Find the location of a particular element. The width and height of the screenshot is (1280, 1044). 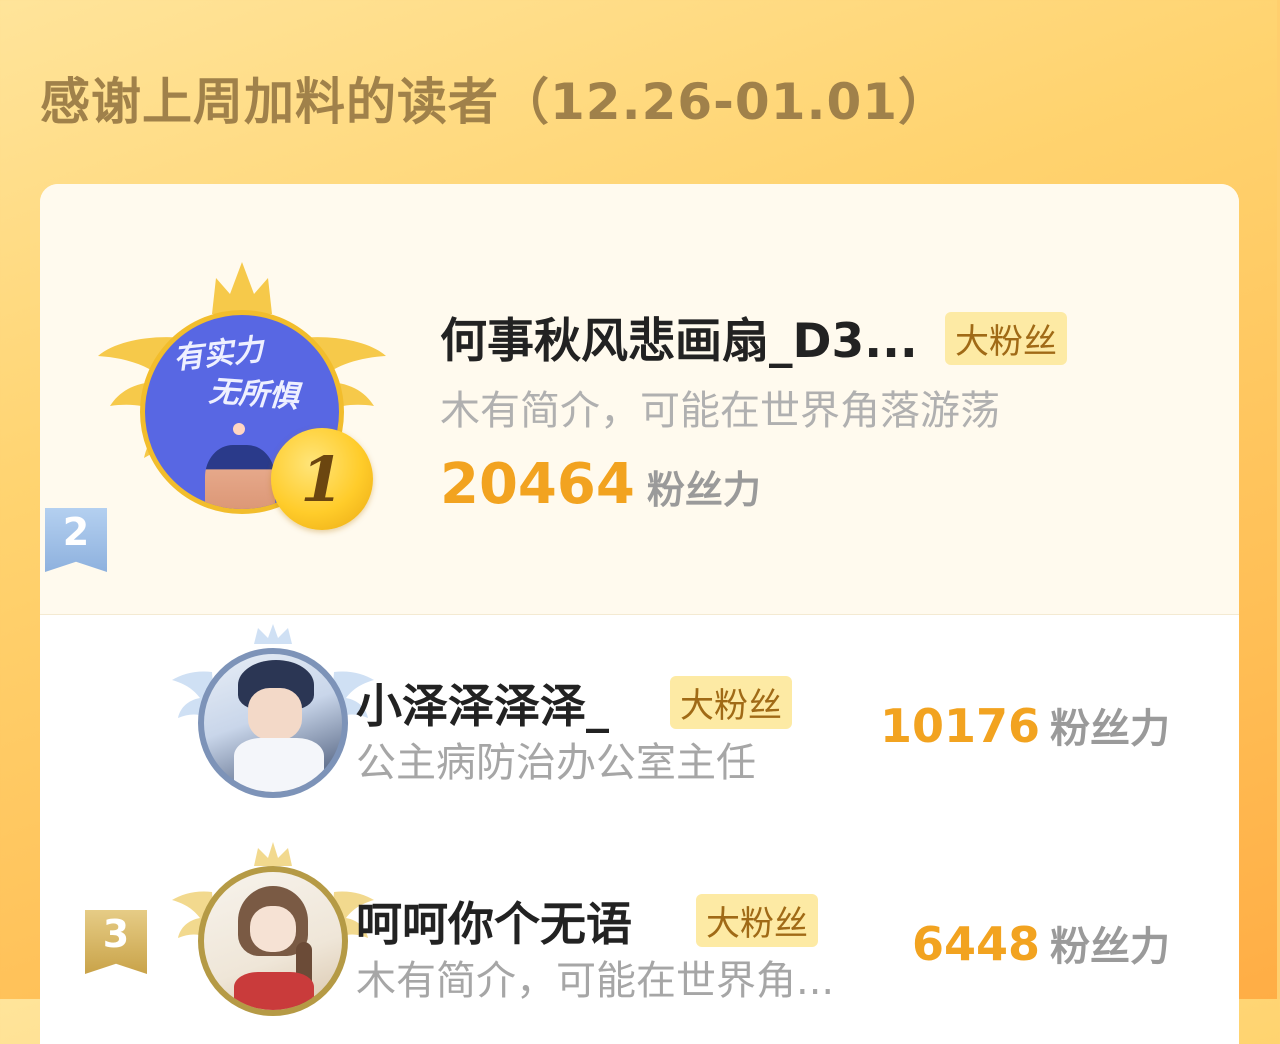

reader-bio: 木有简介，可能在世界角落游荡 is located at coordinates (720, 411).